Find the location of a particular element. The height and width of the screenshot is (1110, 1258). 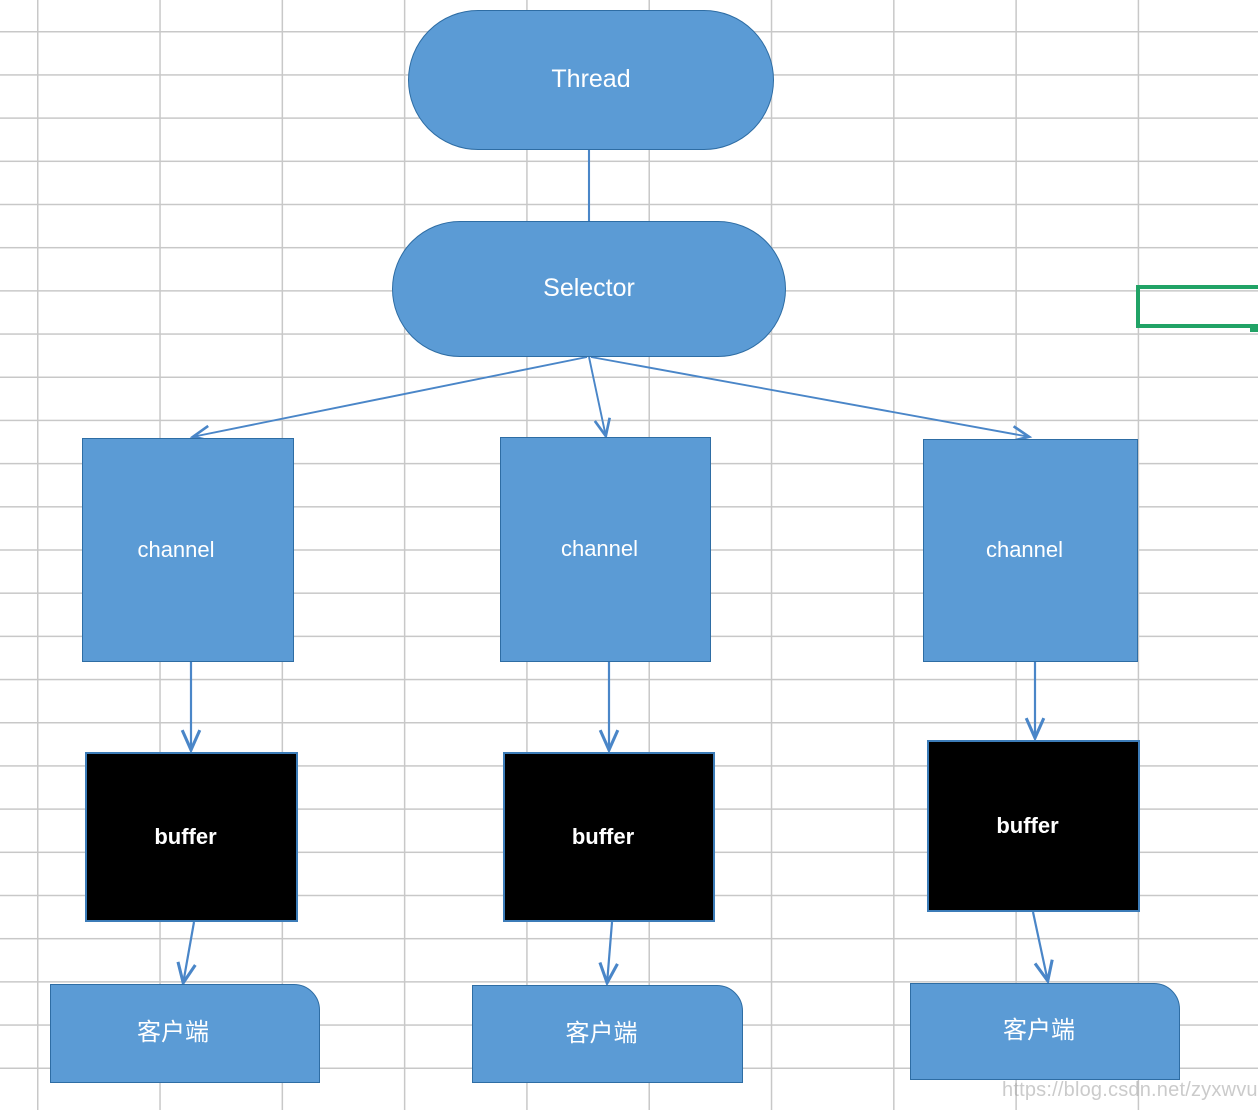

node-selector: Selector is located at coordinates (589, 289).